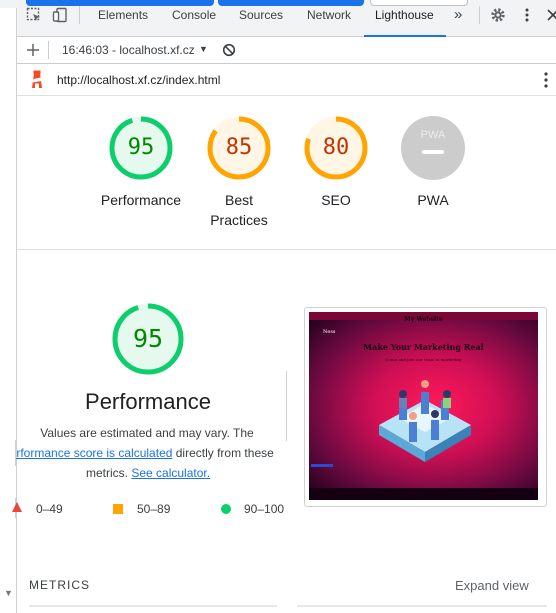 This screenshot has height=613, width=556. I want to click on gauge-pwa: PWA, so click(433, 148).